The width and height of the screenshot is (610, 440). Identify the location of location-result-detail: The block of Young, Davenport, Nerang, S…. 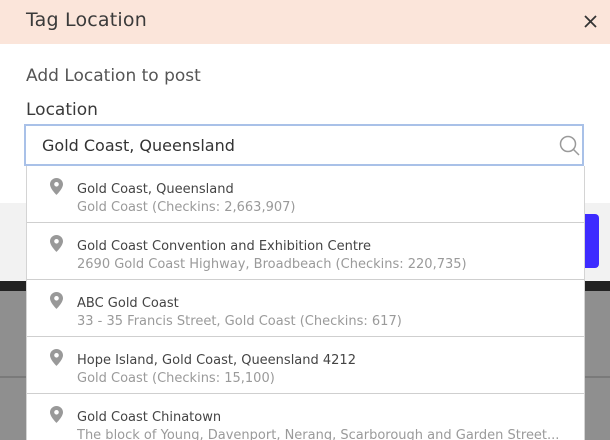
(318, 434).